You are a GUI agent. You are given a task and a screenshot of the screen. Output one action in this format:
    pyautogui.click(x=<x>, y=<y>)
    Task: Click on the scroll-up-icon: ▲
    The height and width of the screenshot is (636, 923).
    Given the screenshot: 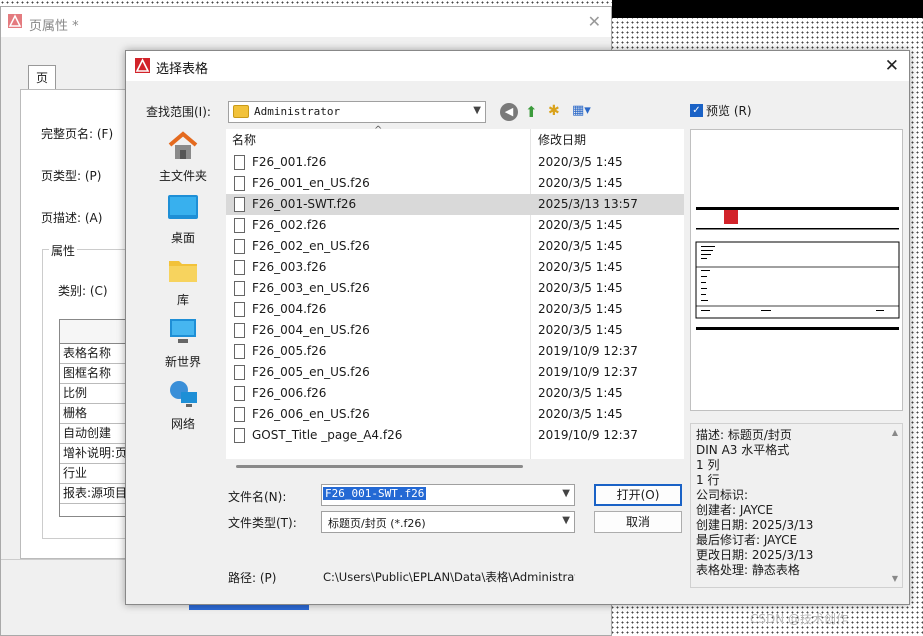 What is the action you would take?
    pyautogui.click(x=895, y=432)
    